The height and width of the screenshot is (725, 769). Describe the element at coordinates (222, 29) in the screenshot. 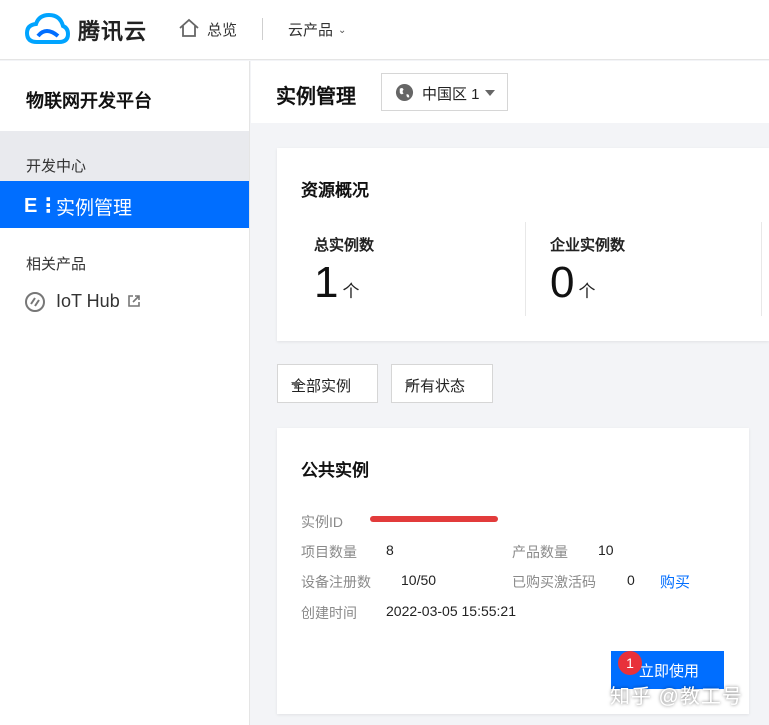

I see `overview-link: 总览` at that location.